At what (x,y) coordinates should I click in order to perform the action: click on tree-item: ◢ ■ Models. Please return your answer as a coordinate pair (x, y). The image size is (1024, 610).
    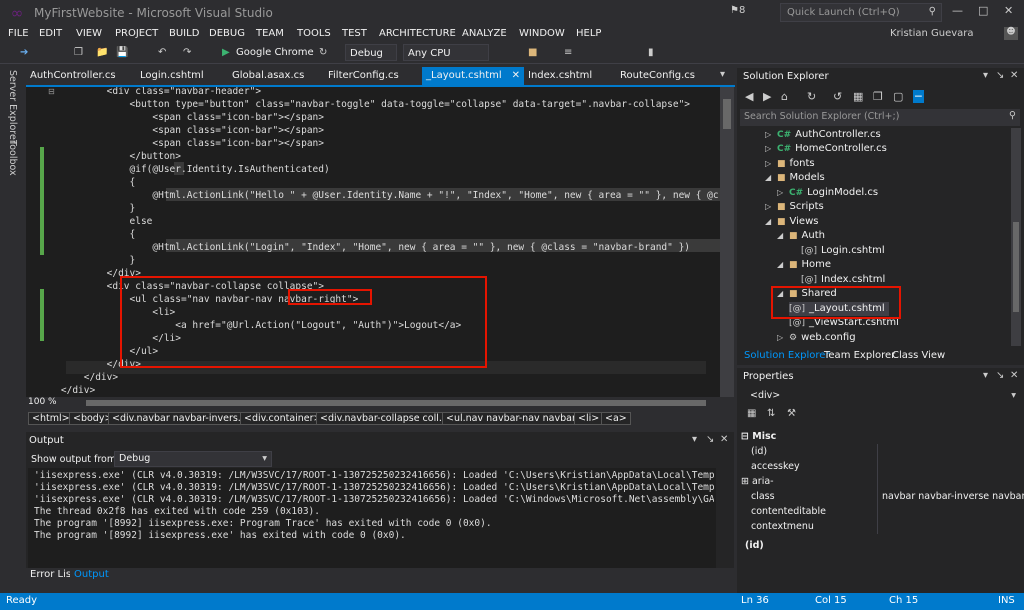
    Looking at the image, I should click on (795, 178).